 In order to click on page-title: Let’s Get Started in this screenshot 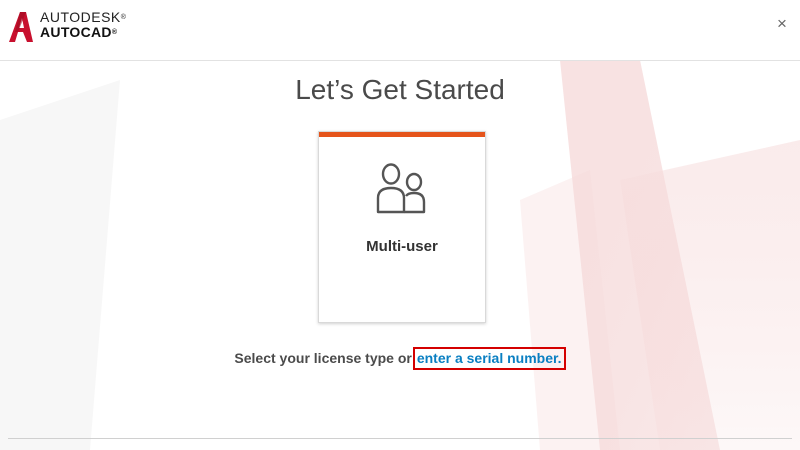, I will do `click(400, 89)`.